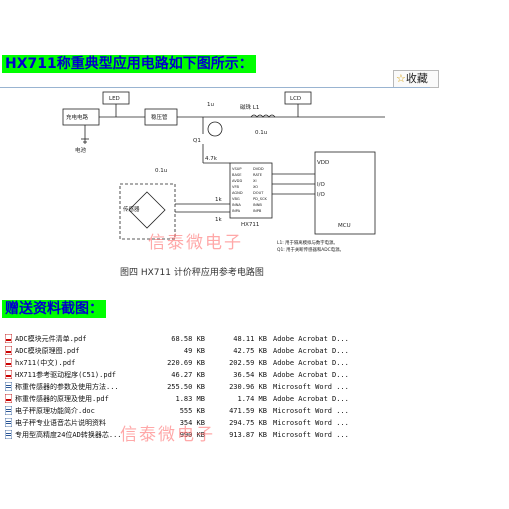 Image resolution: width=509 pixels, height=509 pixels. I want to click on resistor-label-1: 4.7k, so click(211, 159).